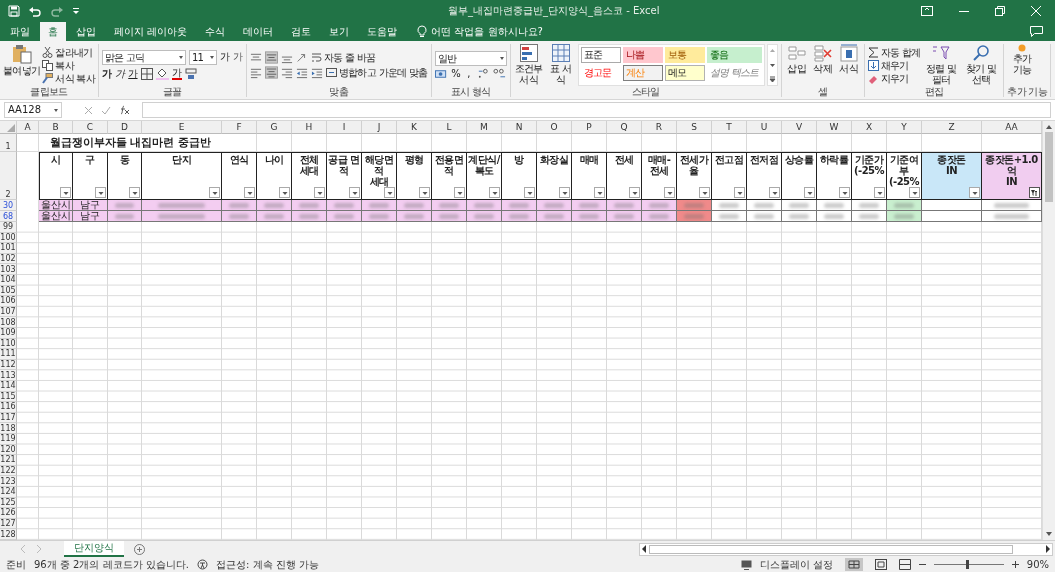 The width and height of the screenshot is (1055, 572). I want to click on insert-cells-button: 삽입, so click(796, 65).